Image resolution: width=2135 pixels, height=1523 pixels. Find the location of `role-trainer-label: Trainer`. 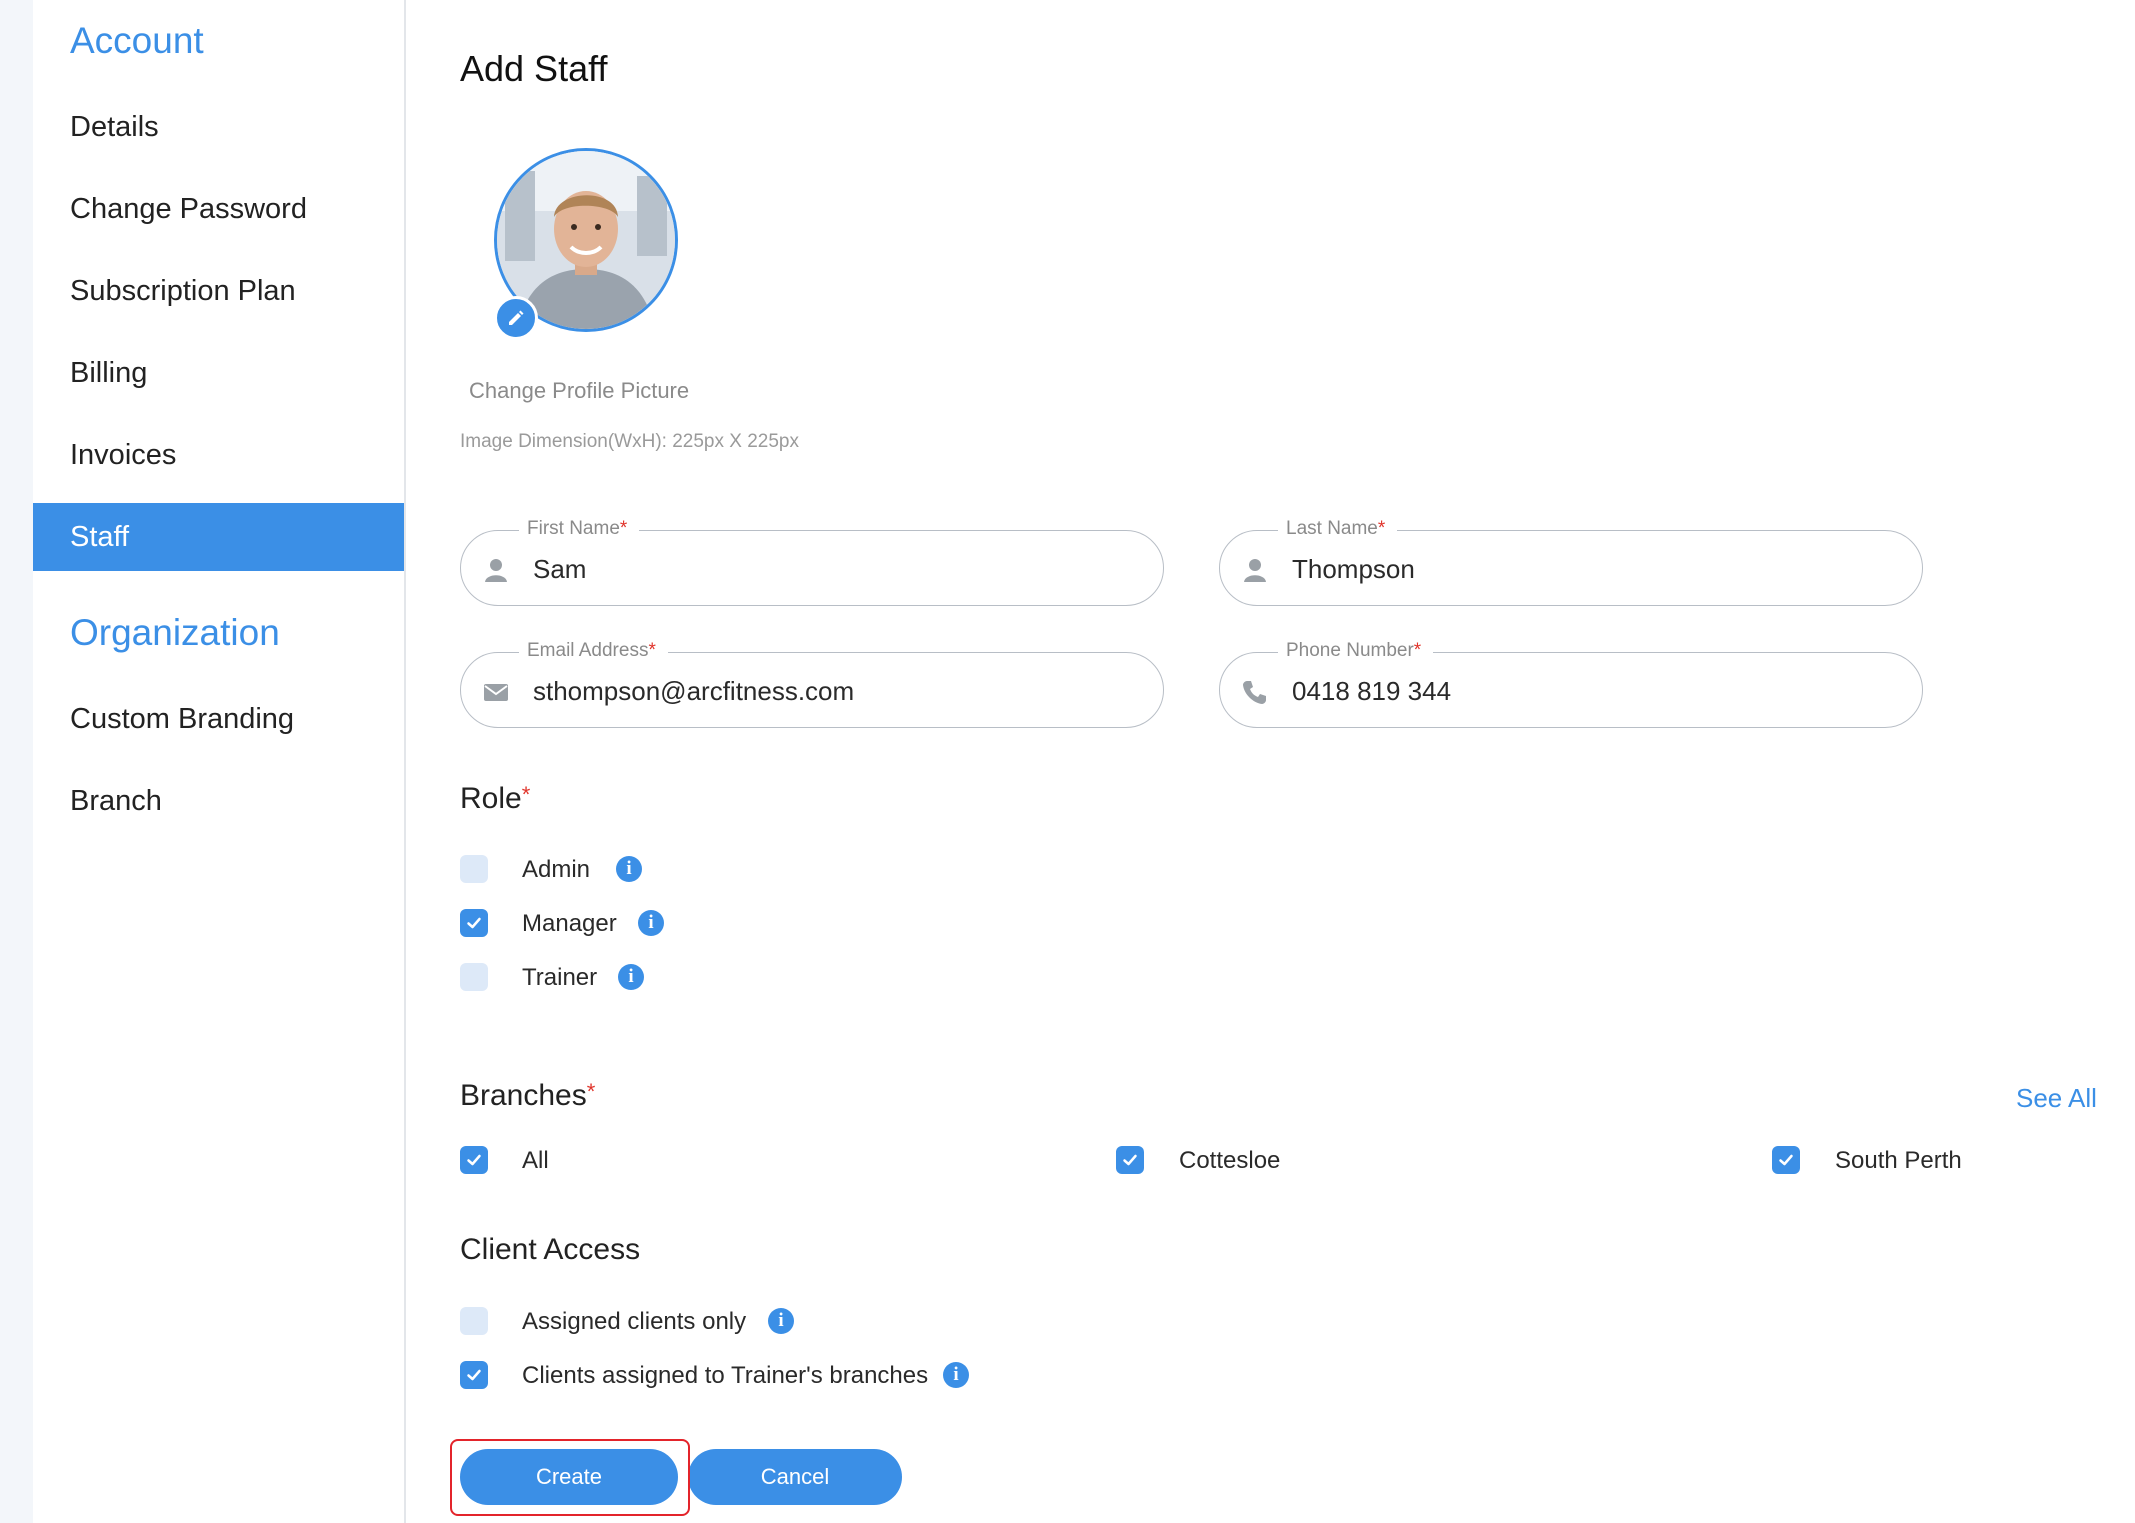

role-trainer-label: Trainer is located at coordinates (560, 977).